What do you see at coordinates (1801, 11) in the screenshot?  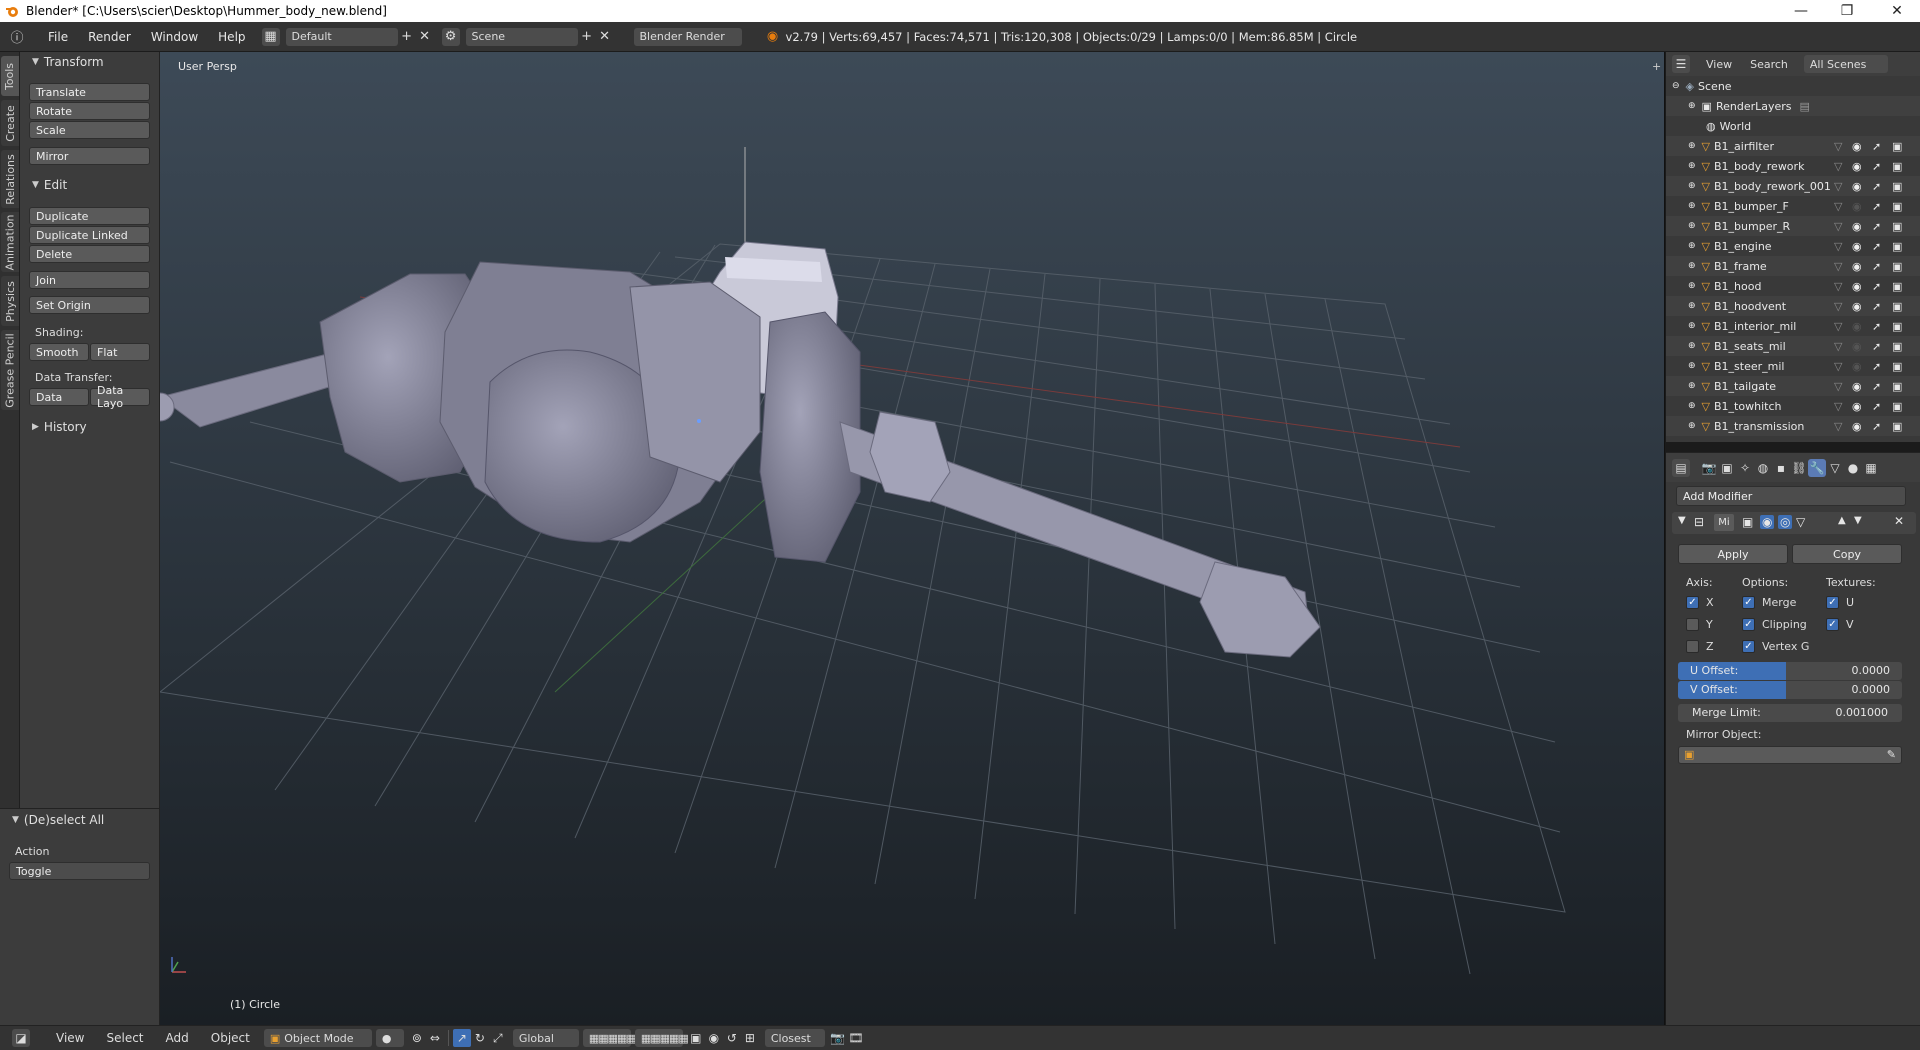 I see `minimize-button: —` at bounding box center [1801, 11].